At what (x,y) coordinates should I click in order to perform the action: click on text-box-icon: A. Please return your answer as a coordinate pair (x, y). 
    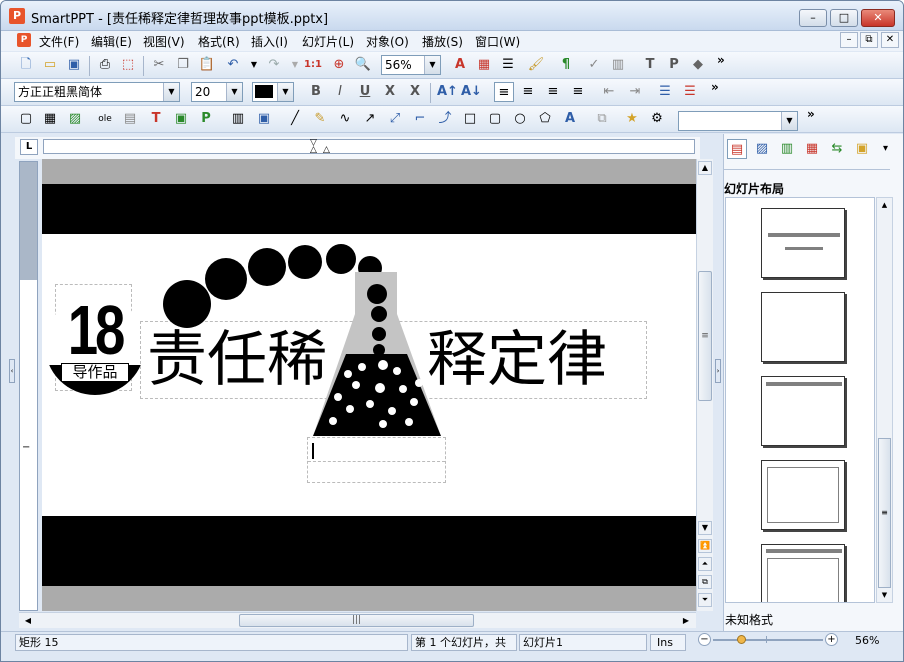
    Looking at the image, I should click on (460, 65).